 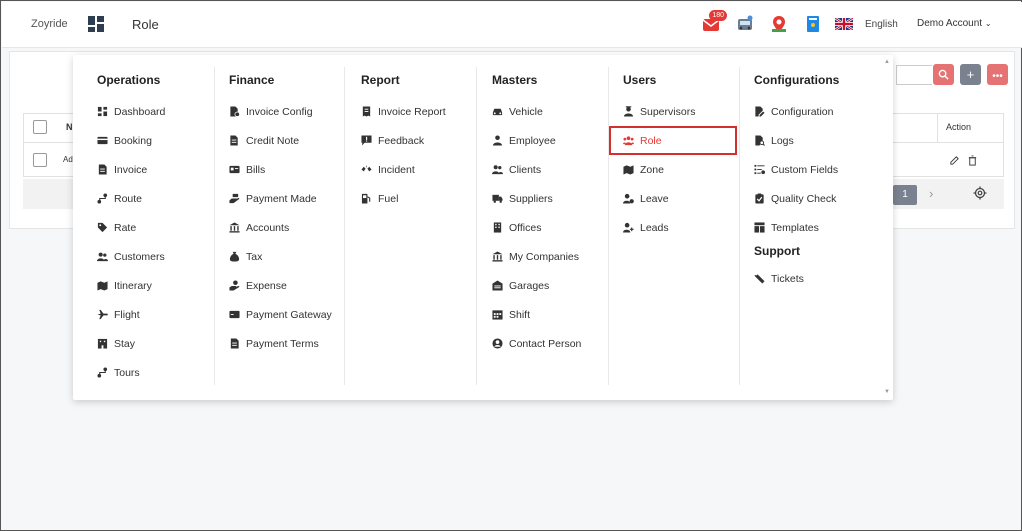 I want to click on search-input, so click(x=914, y=75).